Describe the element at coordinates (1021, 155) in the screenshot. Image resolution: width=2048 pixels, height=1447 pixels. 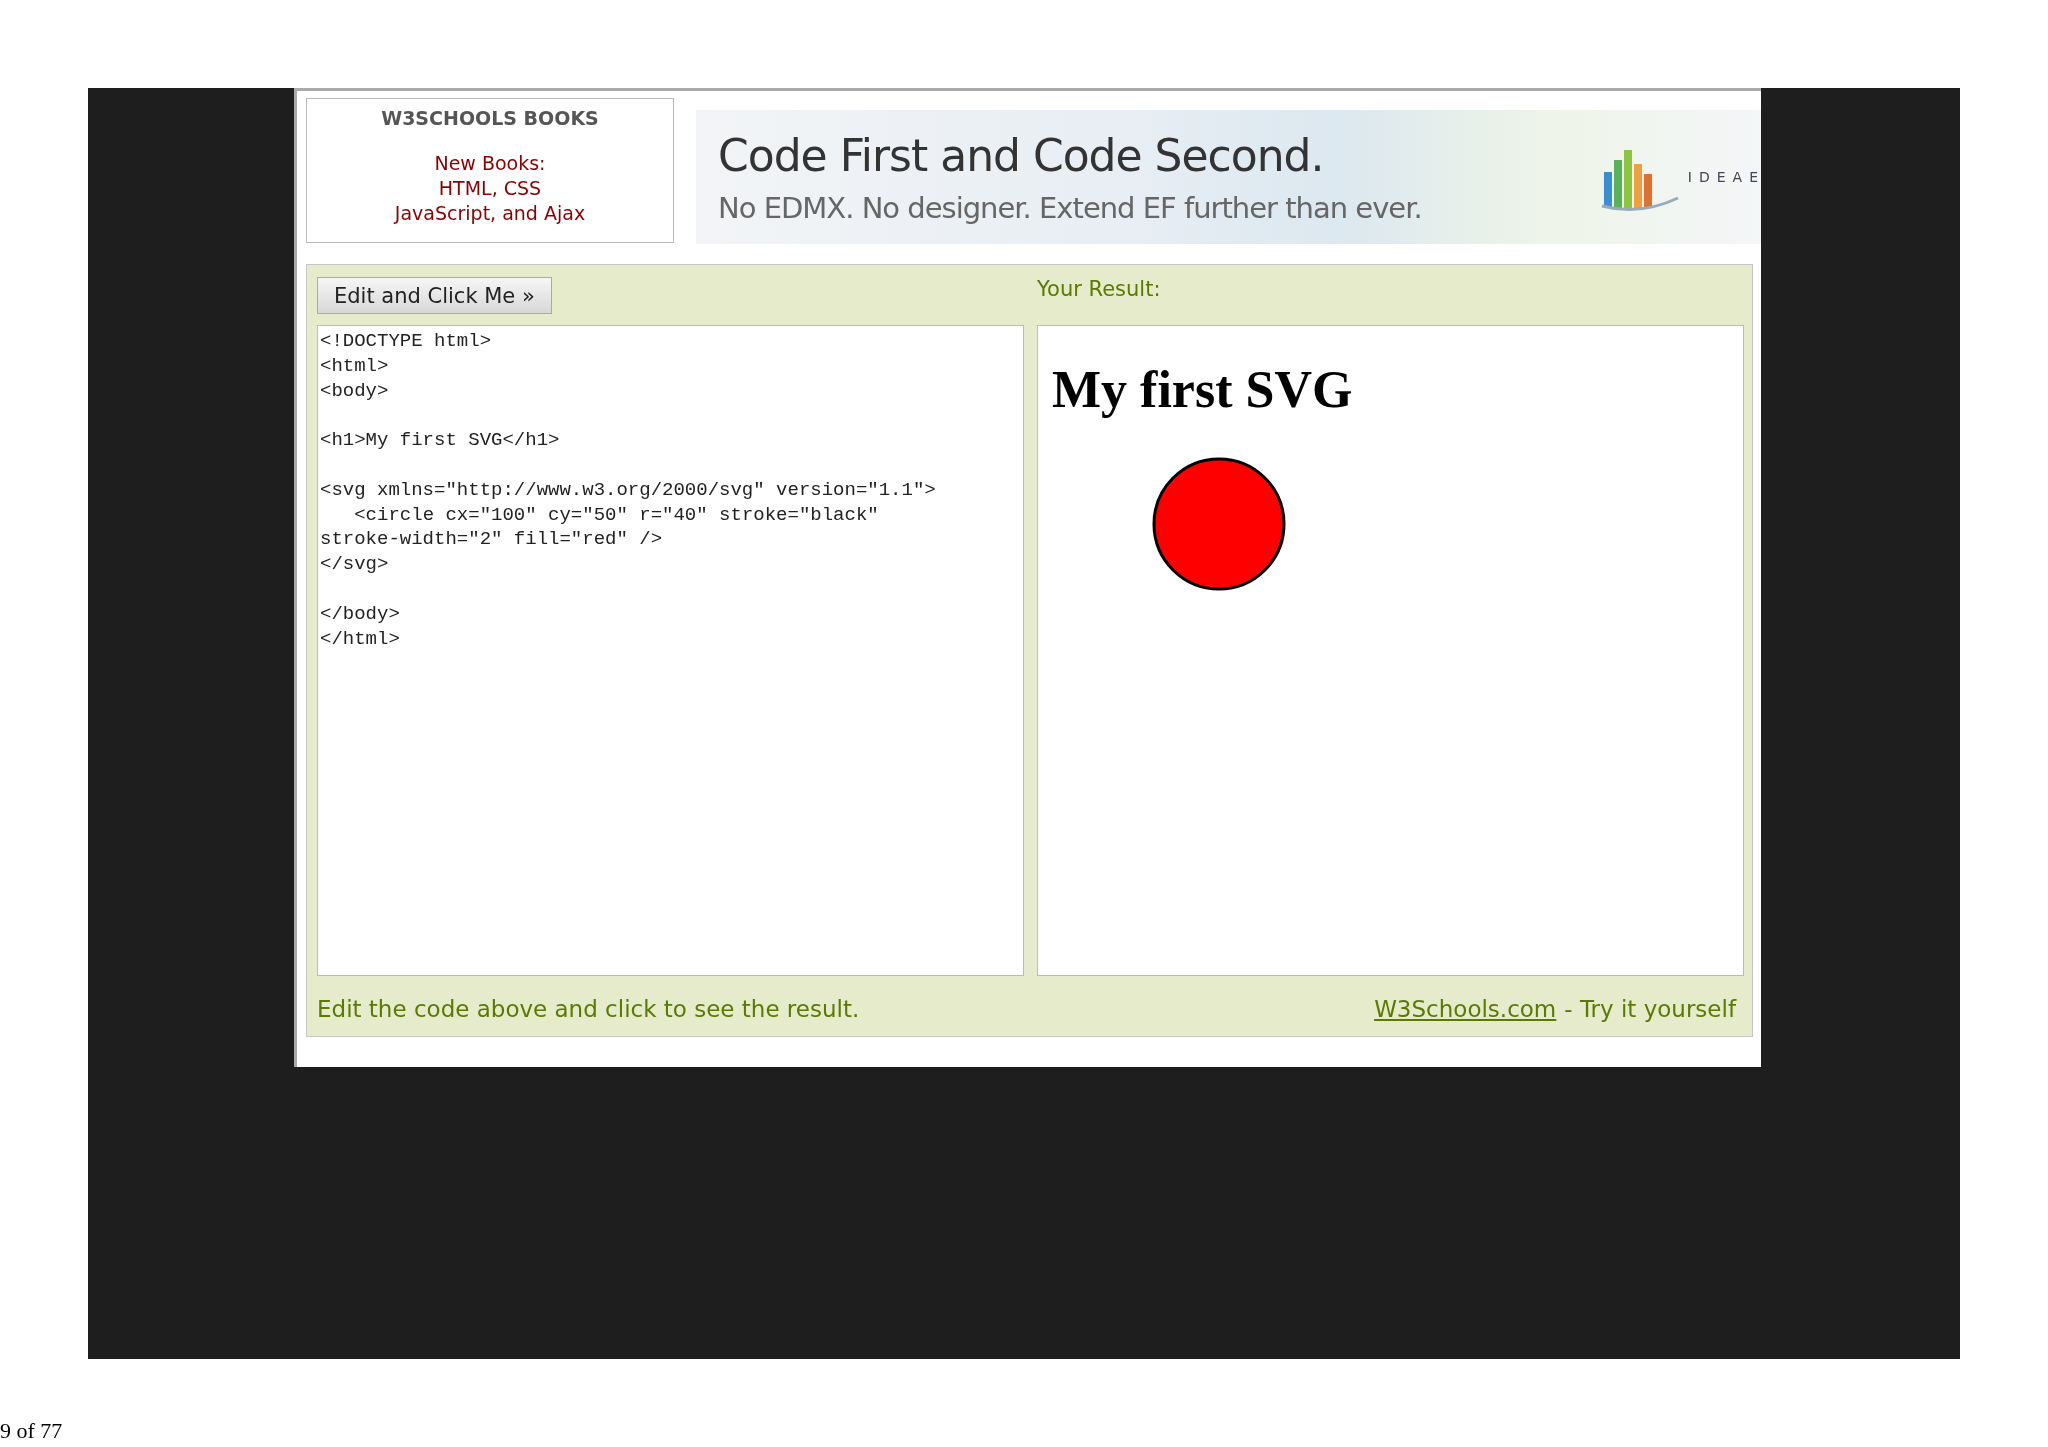
I see `ad-headline: Code First and Code Second.` at that location.